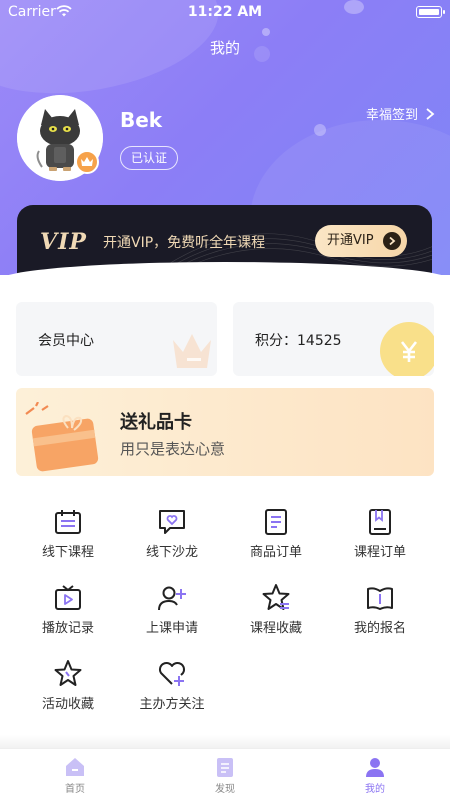 This screenshot has width=450, height=800. I want to click on member-center-card: 会员中心, so click(116, 339).